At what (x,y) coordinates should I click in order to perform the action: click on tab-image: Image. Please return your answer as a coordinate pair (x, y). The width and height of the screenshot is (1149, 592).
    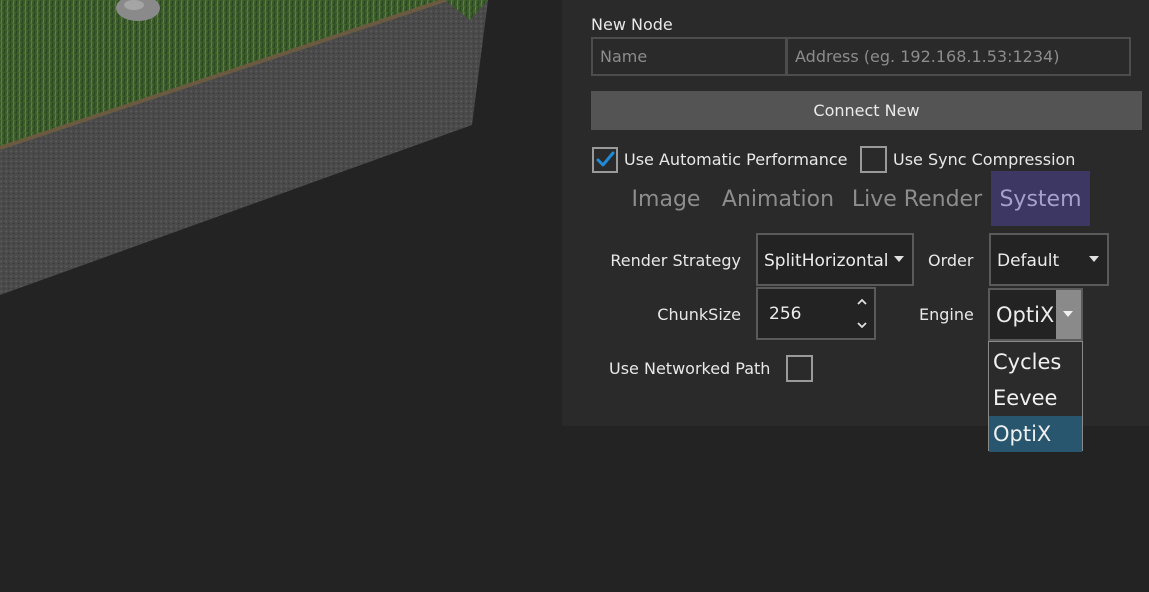
    Looking at the image, I should click on (666, 198).